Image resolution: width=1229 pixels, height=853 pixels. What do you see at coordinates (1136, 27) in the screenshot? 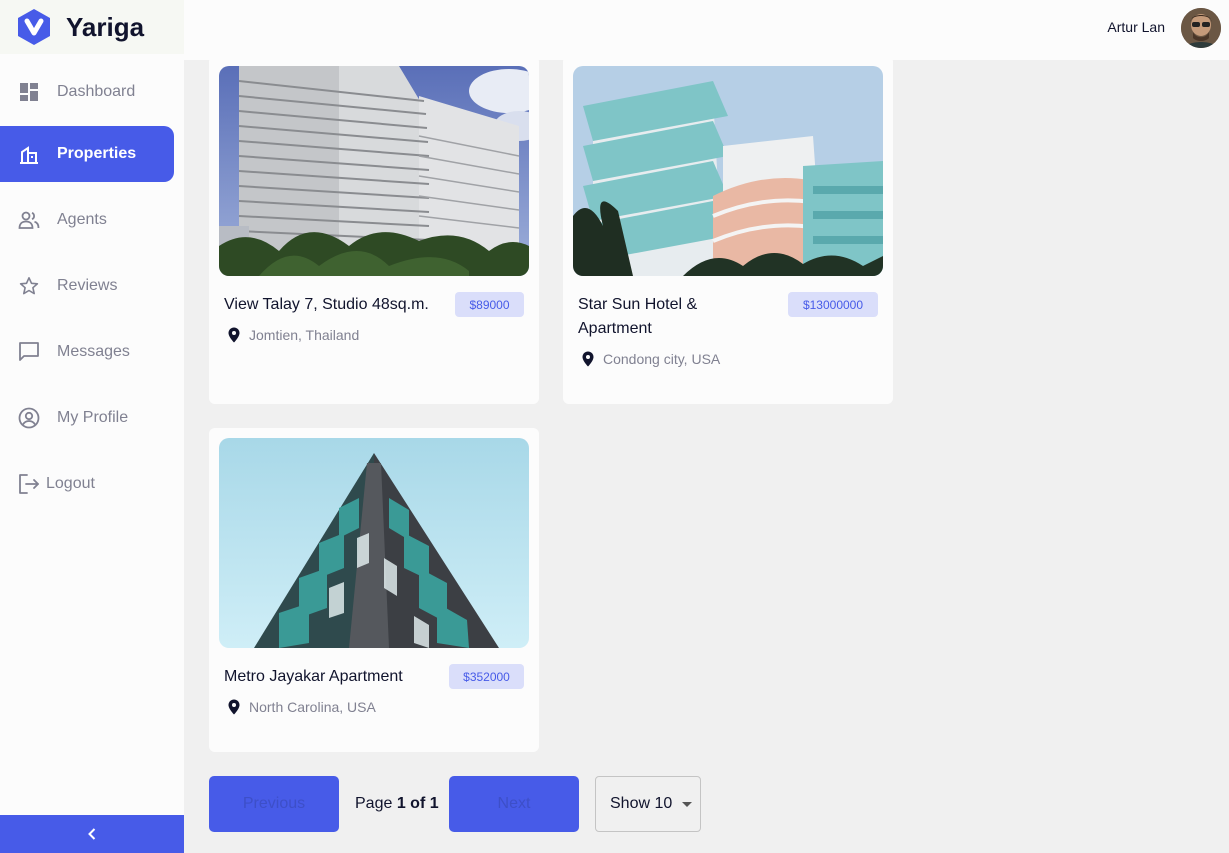
I see `user-name: Artur Lan` at bounding box center [1136, 27].